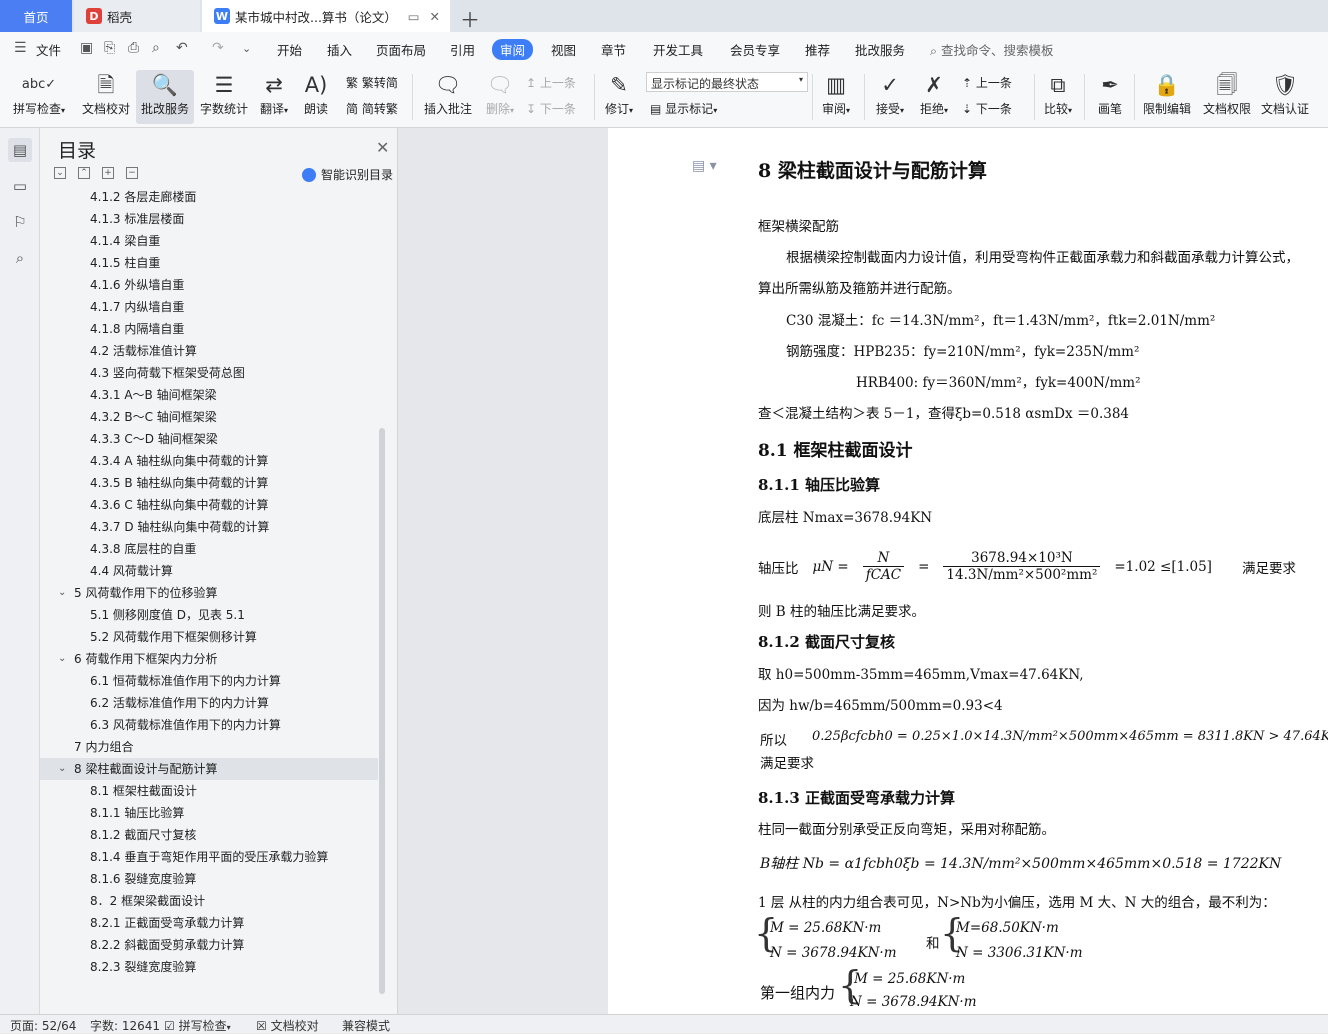 The image size is (1328, 1034). Describe the element at coordinates (287, 1025) in the screenshot. I see `status-doc-check: ☒ 文档校对` at that location.